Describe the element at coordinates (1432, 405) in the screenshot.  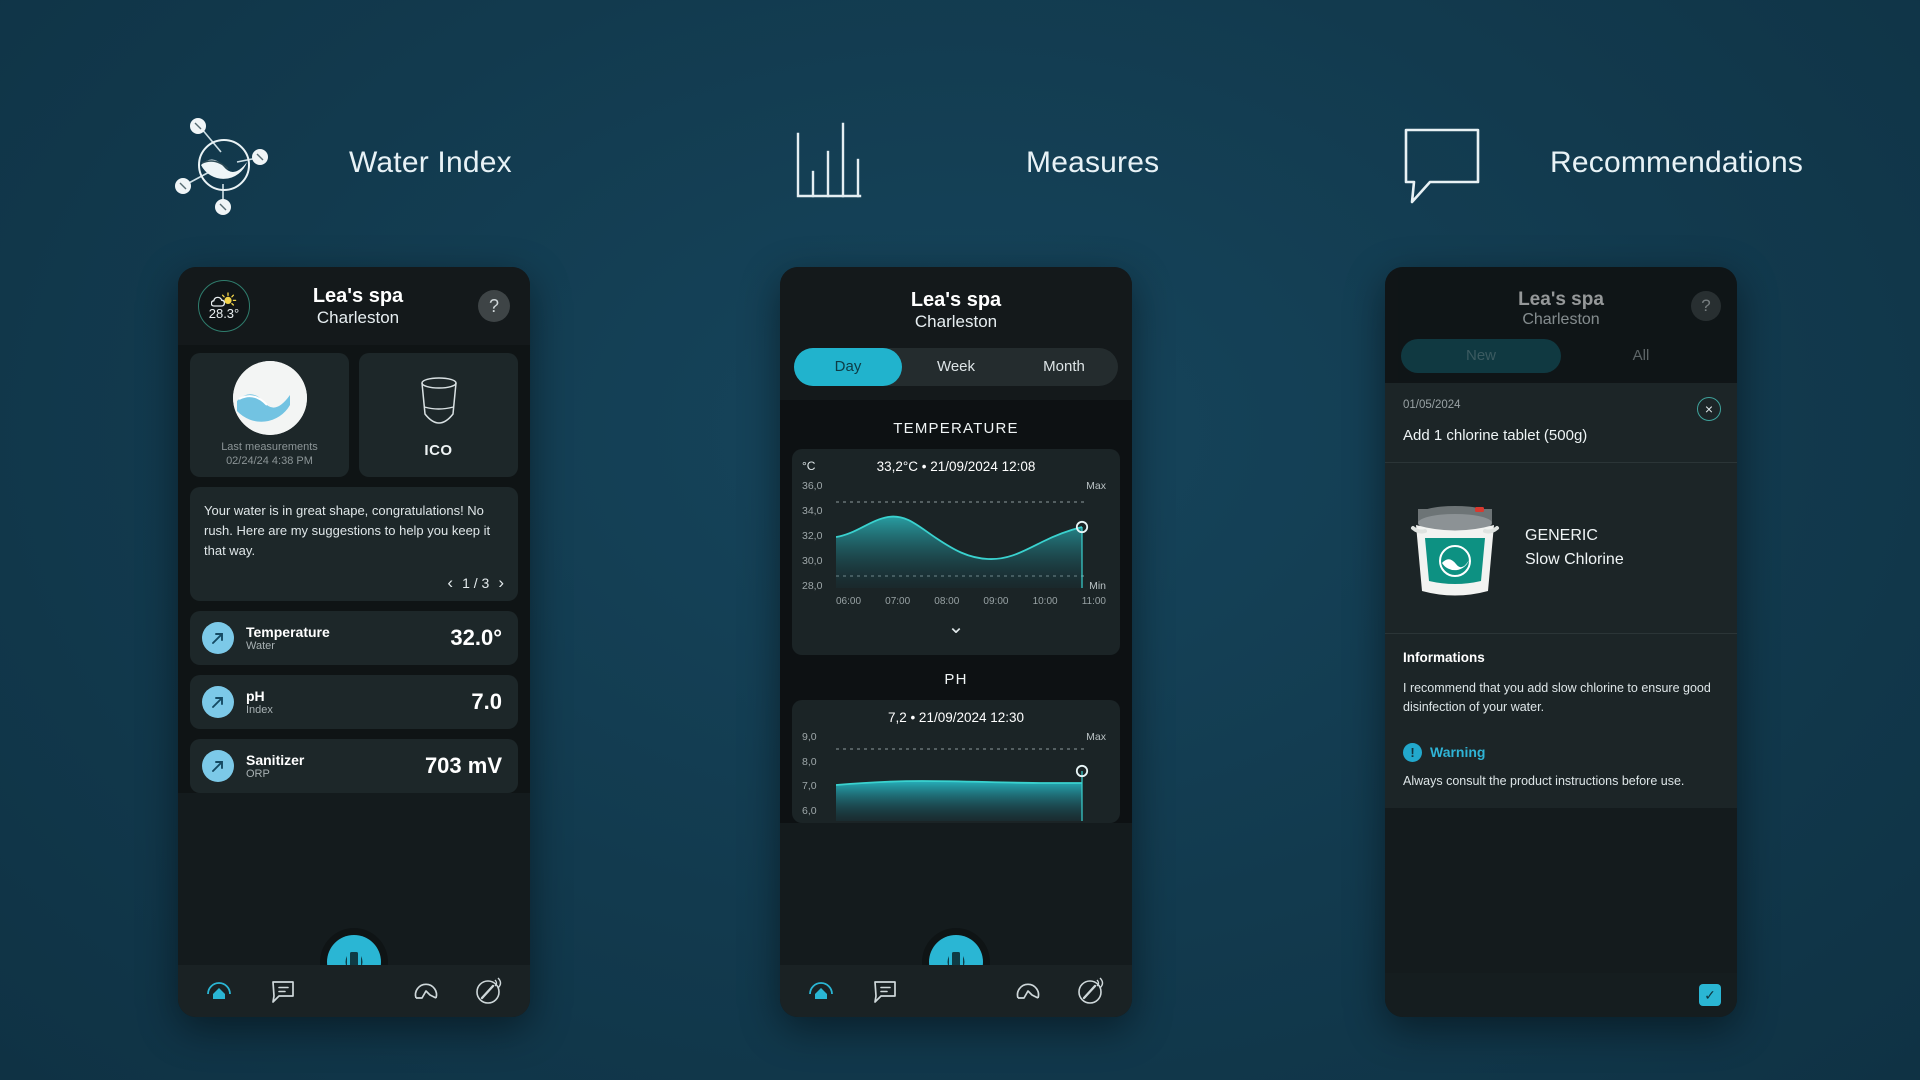
I see `recommendation-date: 01/05/2024` at that location.